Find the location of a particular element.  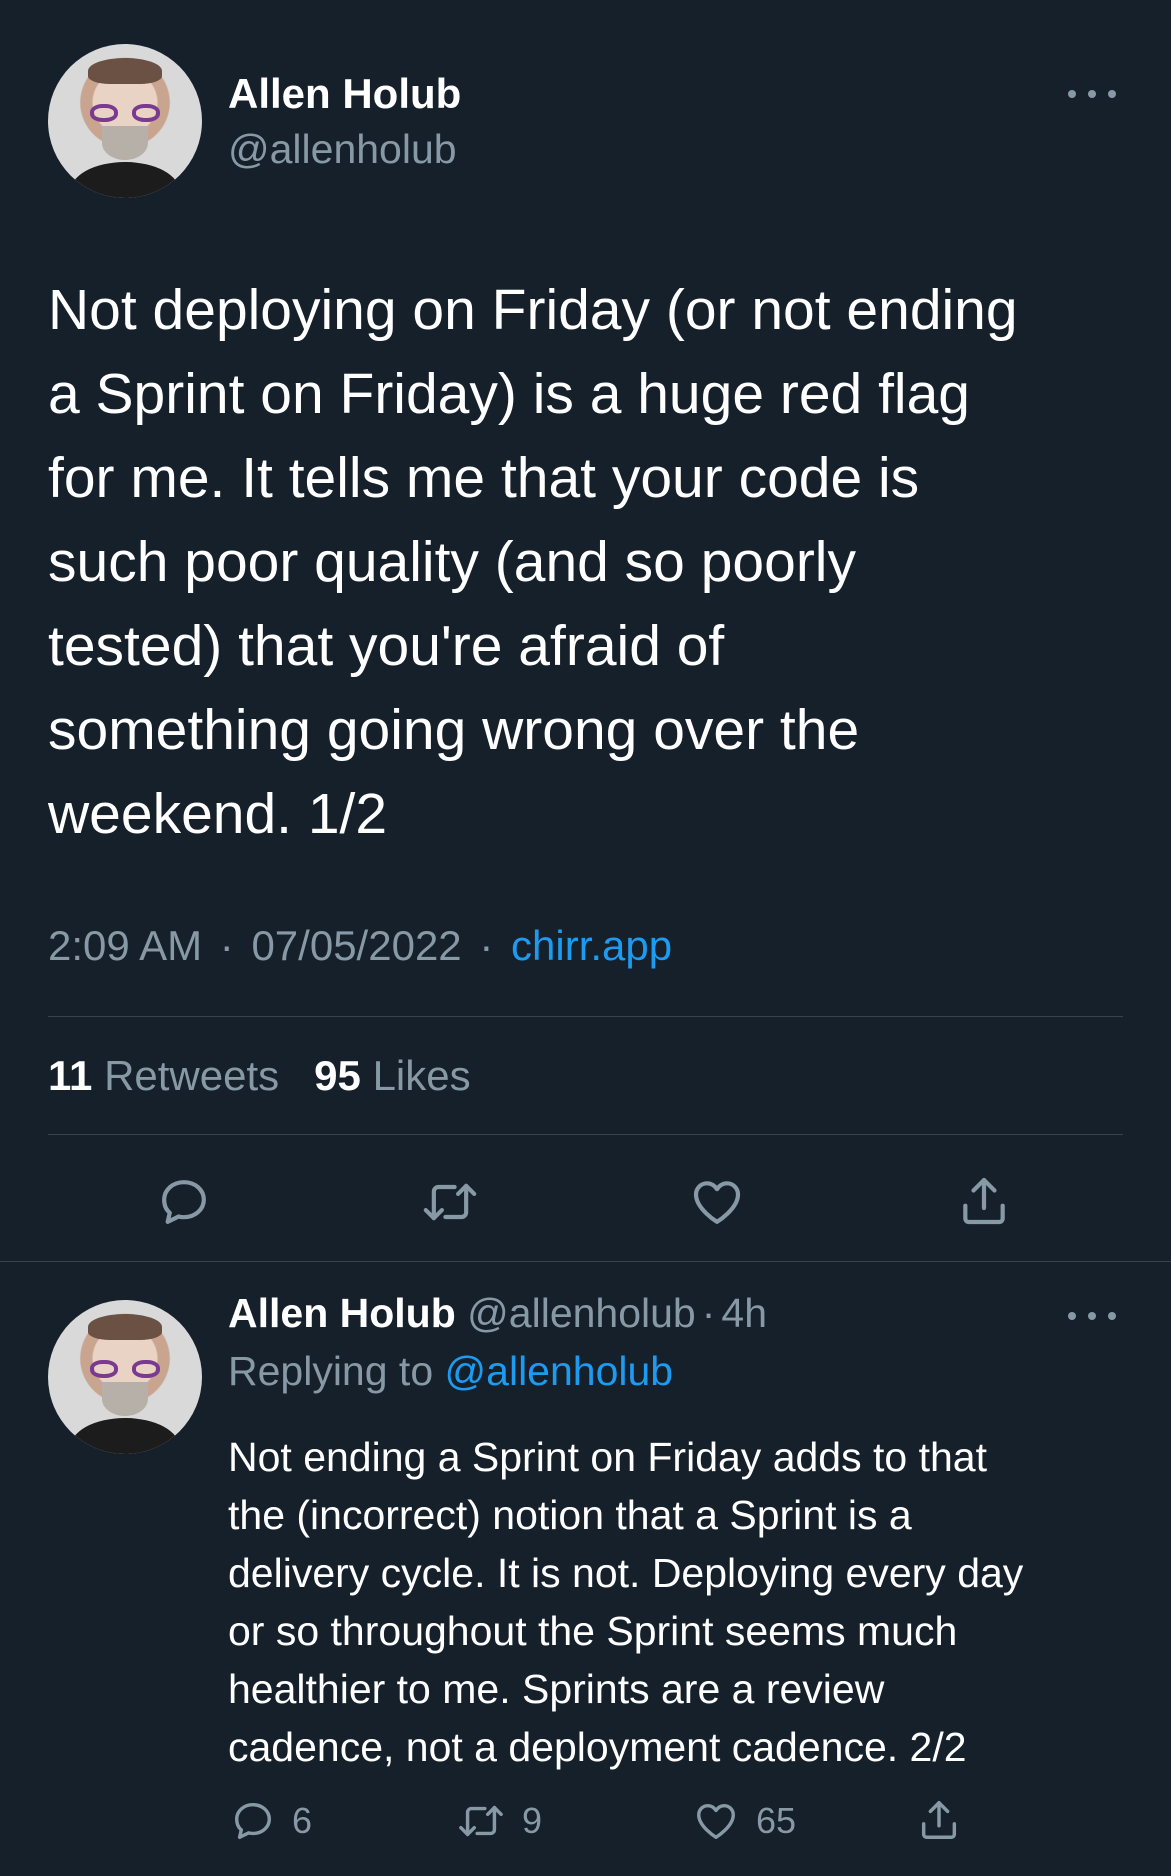

retweets-stat: 11 Retweets is located at coordinates (163, 1075).